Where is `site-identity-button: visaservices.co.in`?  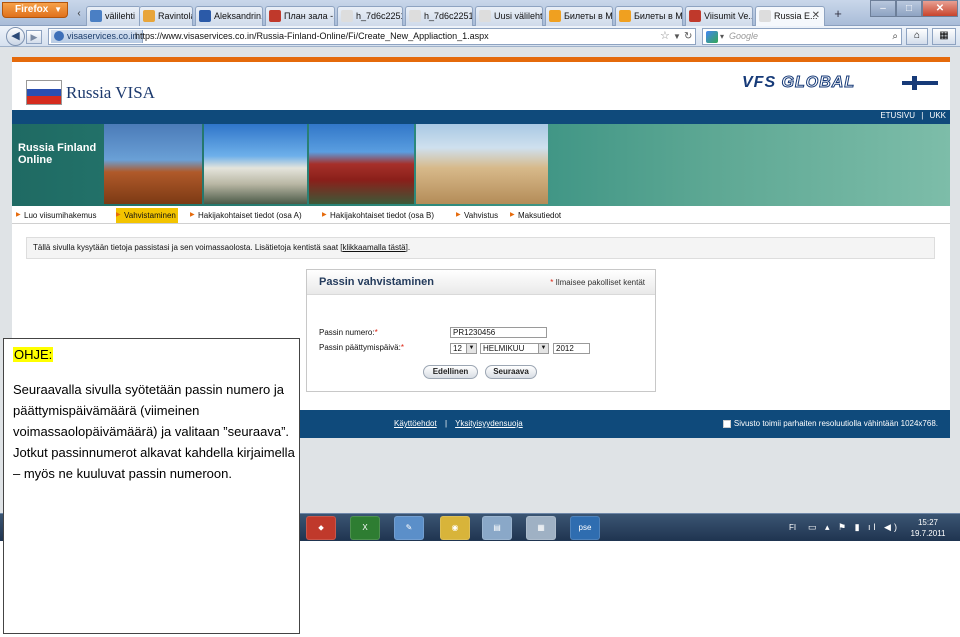 site-identity-button: visaservices.co.in is located at coordinates (97, 36).